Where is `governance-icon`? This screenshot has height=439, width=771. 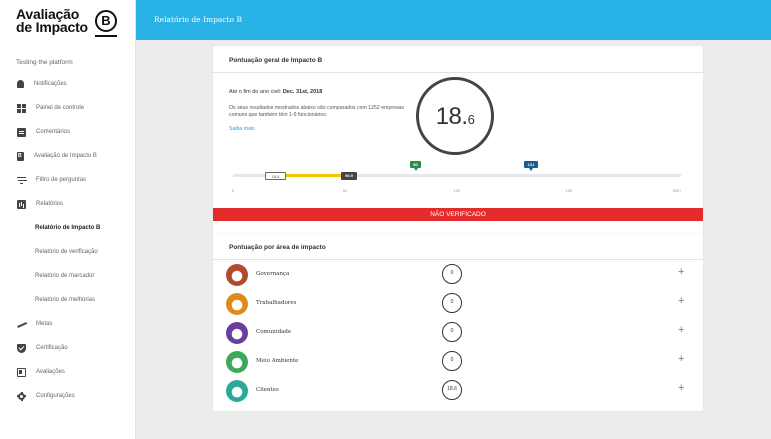 governance-icon is located at coordinates (237, 275).